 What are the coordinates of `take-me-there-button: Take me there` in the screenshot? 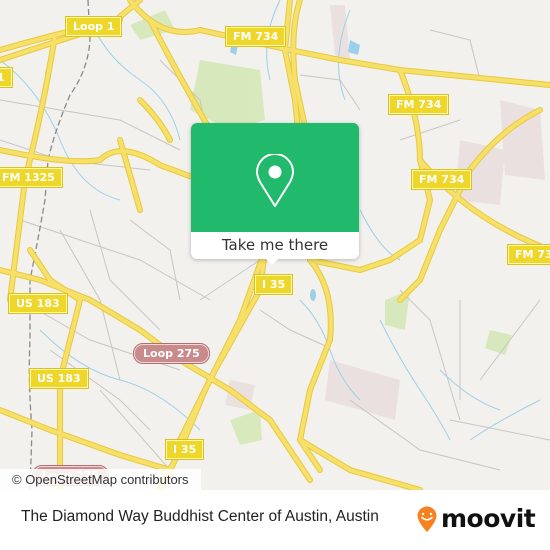 It's located at (275, 245).